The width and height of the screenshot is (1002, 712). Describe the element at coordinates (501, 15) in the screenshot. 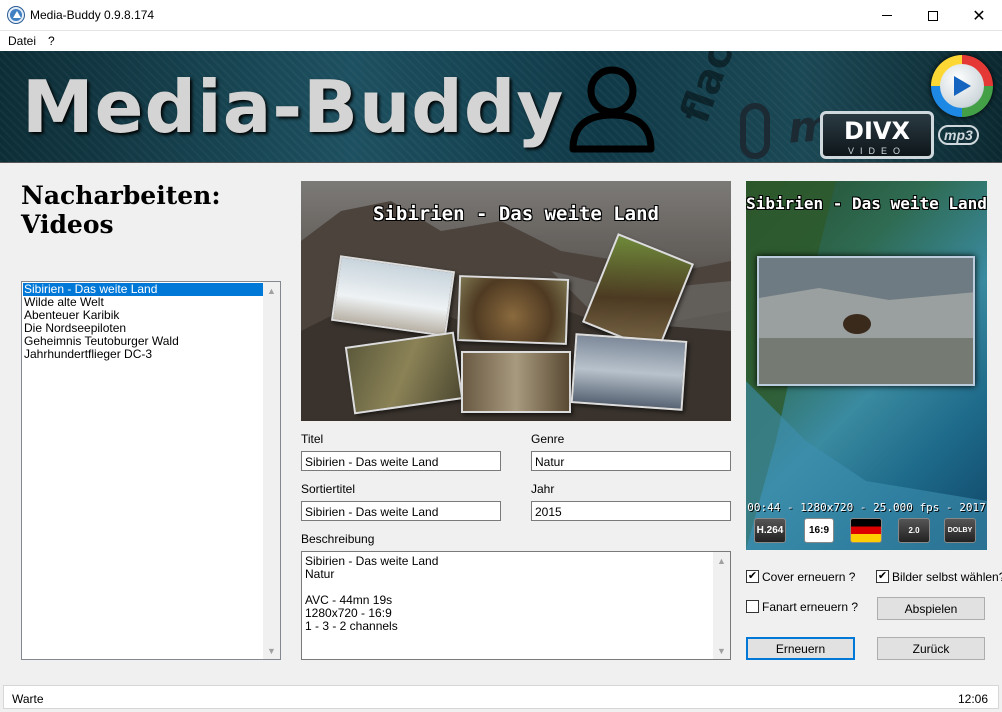

I see `title-bar: Media-Buddy 0.9.8.174 ✕` at that location.